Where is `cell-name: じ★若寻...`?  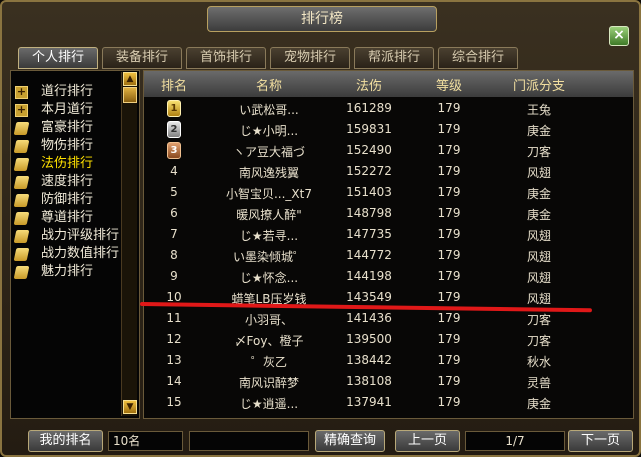
cell-name: じ★若寻... is located at coordinates (269, 236).